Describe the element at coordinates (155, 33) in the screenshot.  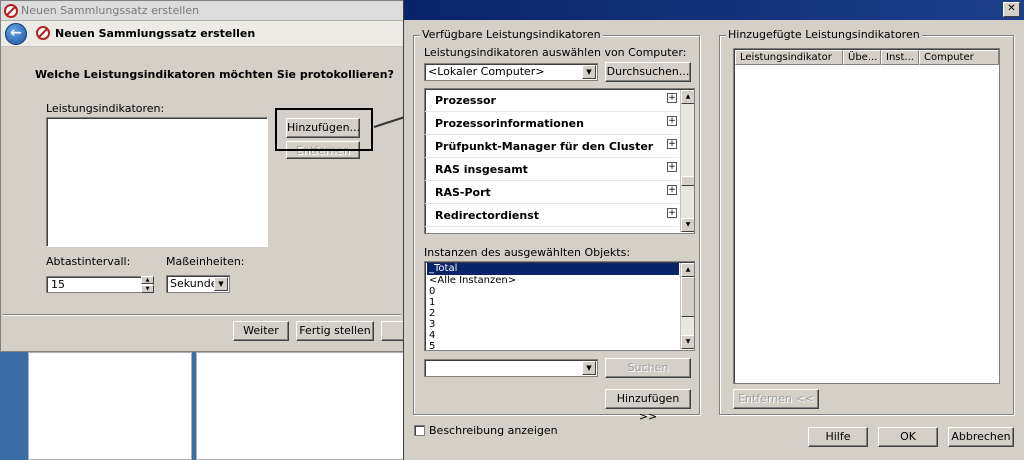
I see `wizard-header-title: Neuen Sammlungssatz erstellen` at that location.